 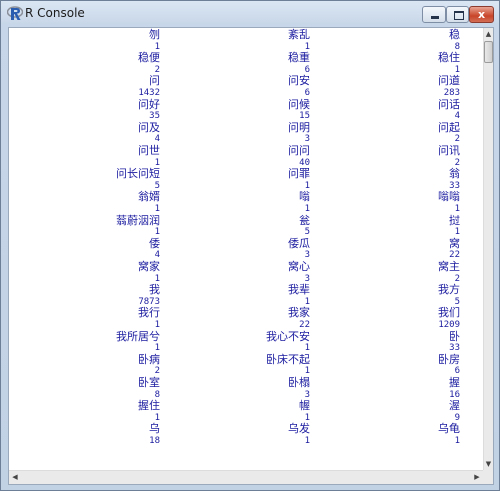 I want to click on word-cell: 翁, so click(x=454, y=174).